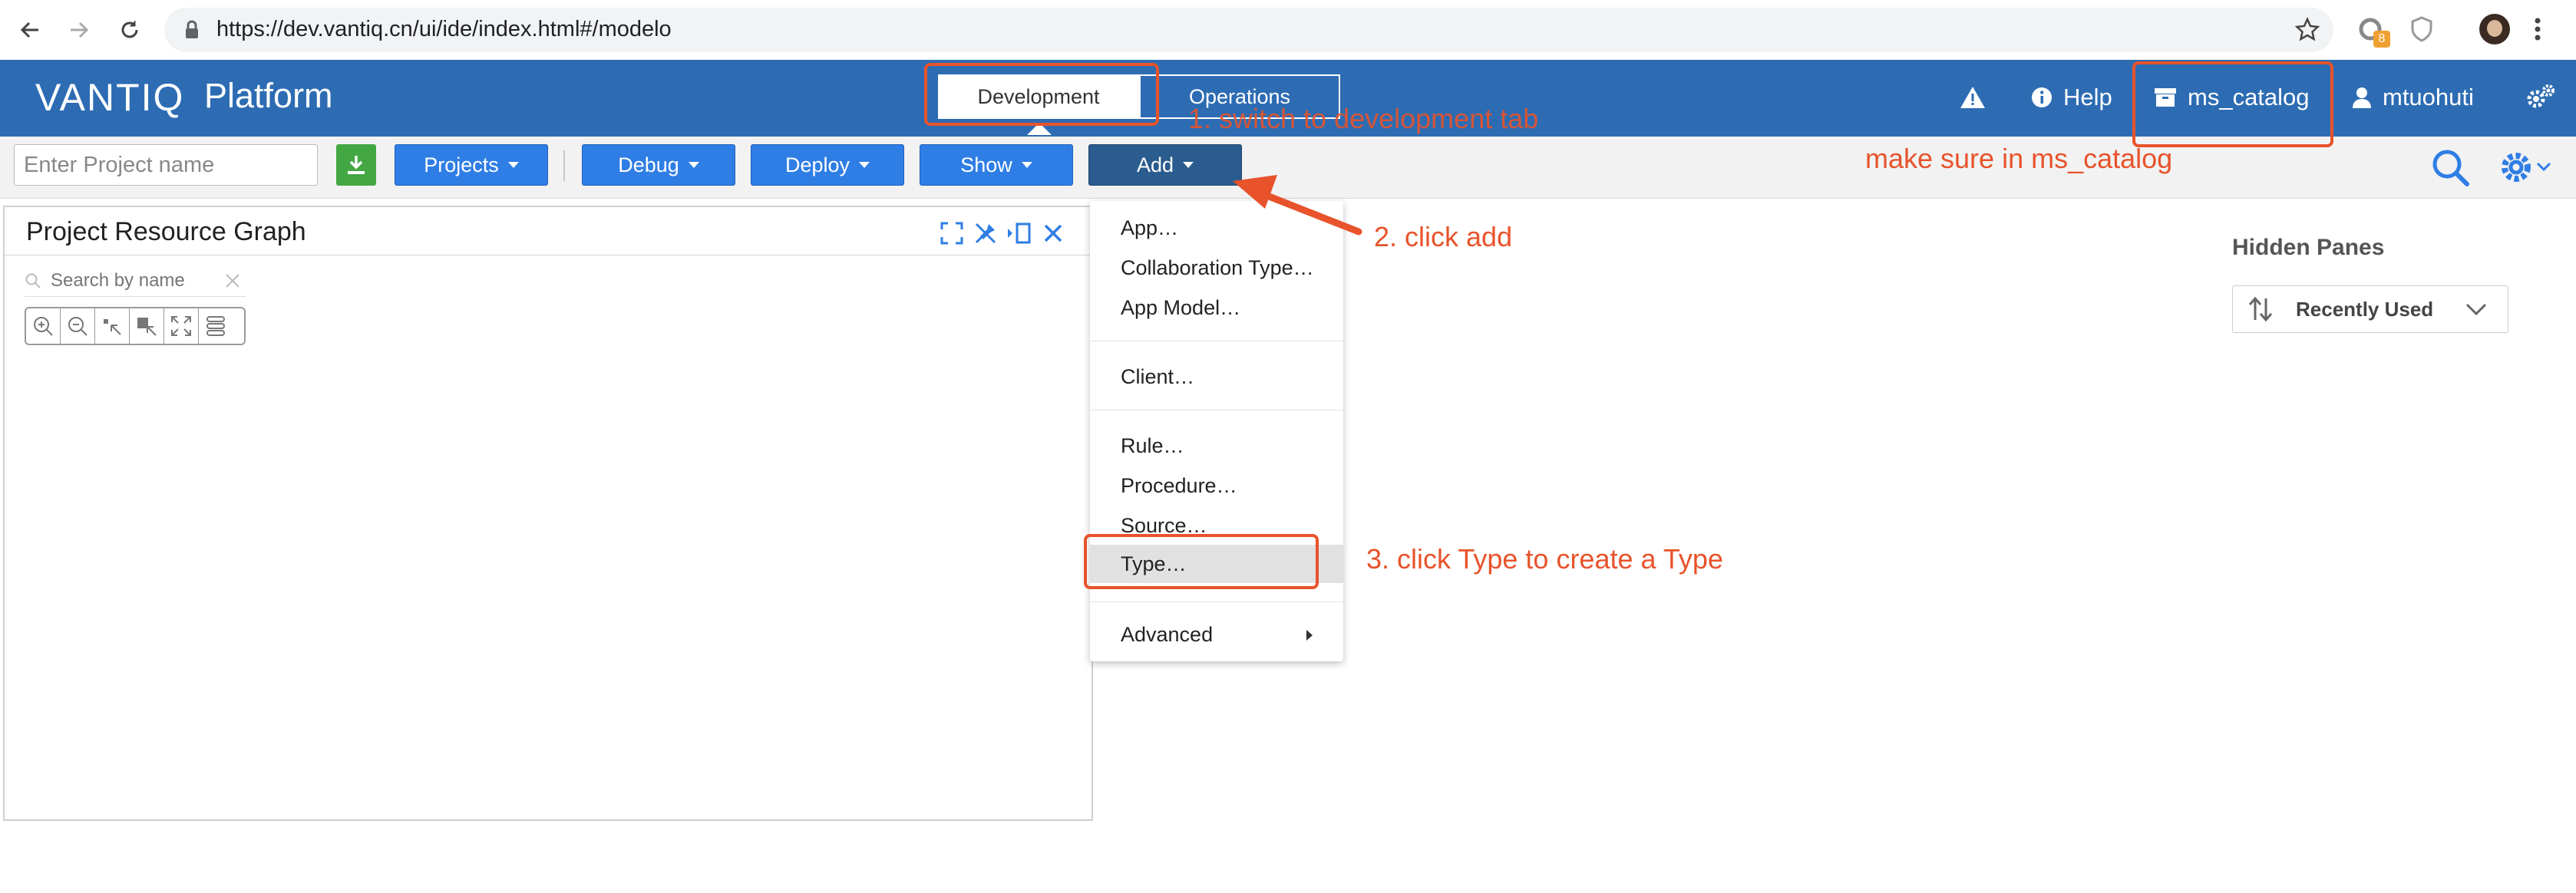  I want to click on help-button: Help, so click(2071, 97).